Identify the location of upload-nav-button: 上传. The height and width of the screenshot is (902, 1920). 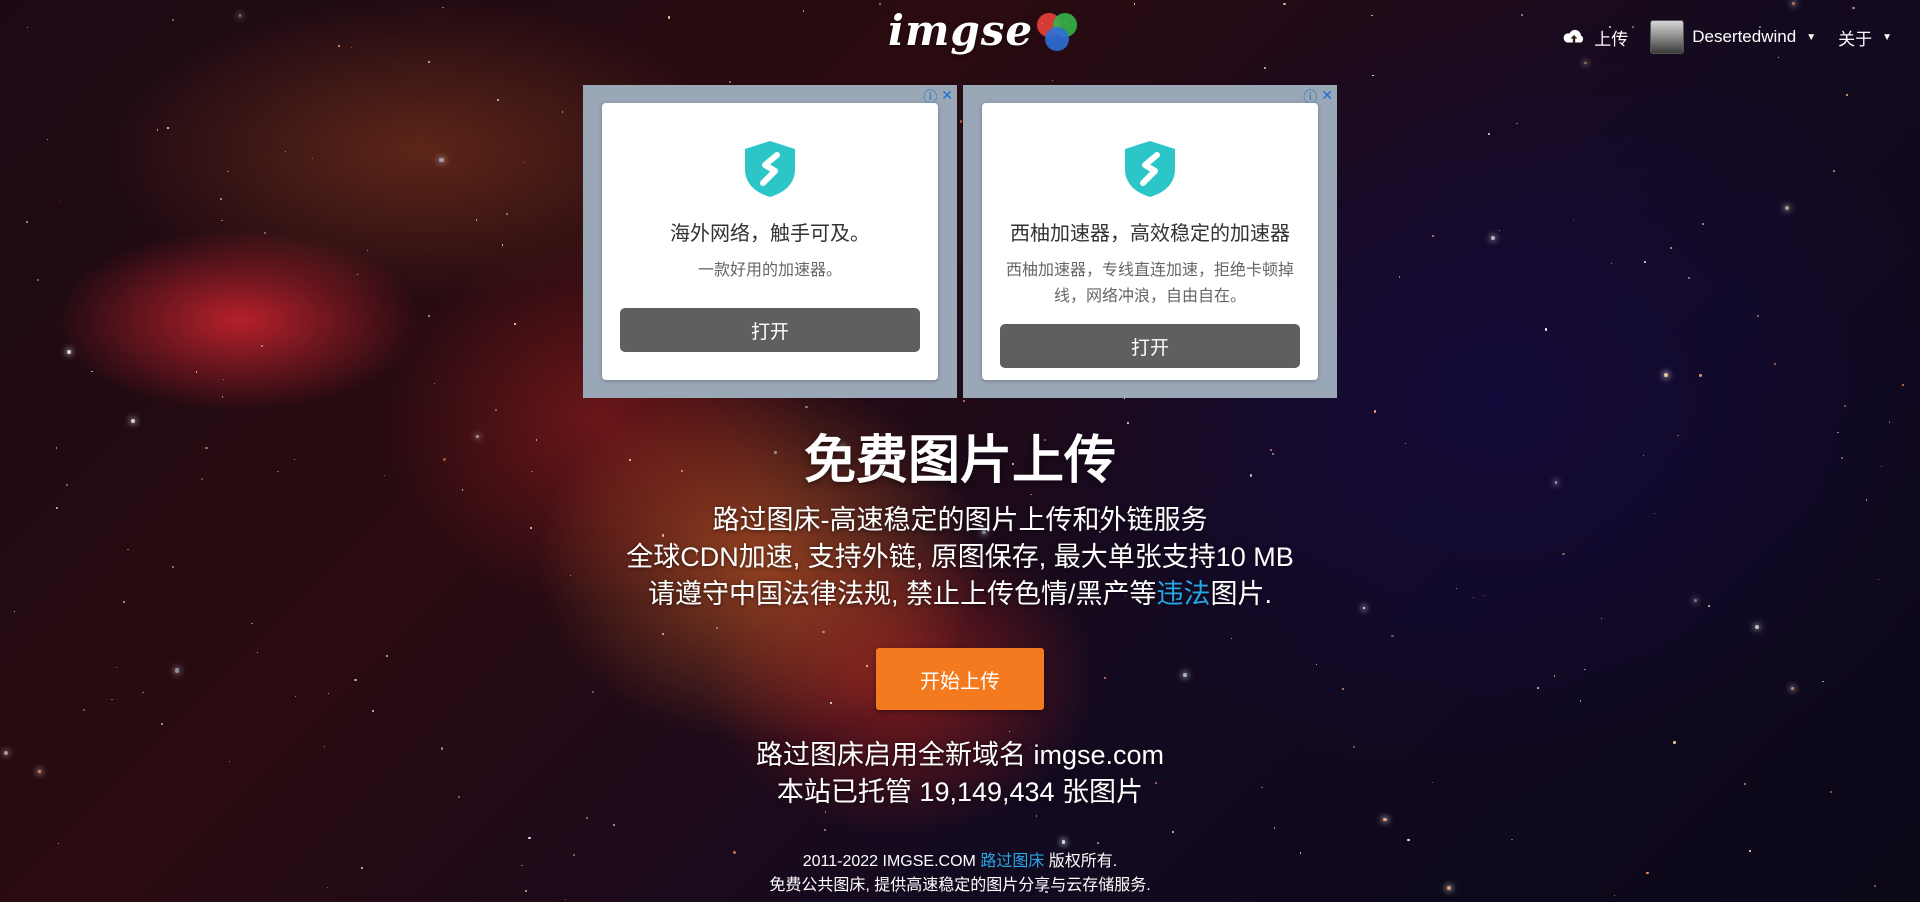
(1595, 37).